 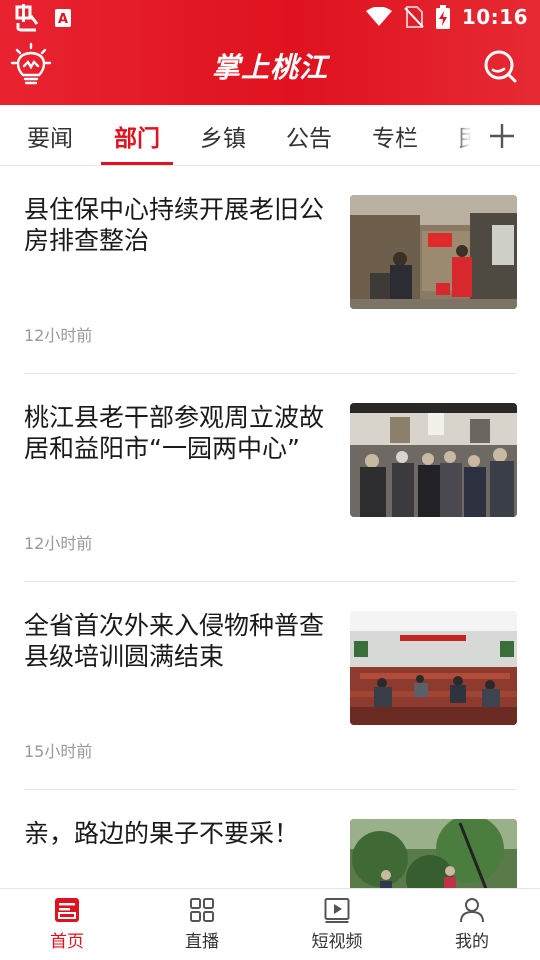 I want to click on home-news-icon, so click(x=67, y=910).